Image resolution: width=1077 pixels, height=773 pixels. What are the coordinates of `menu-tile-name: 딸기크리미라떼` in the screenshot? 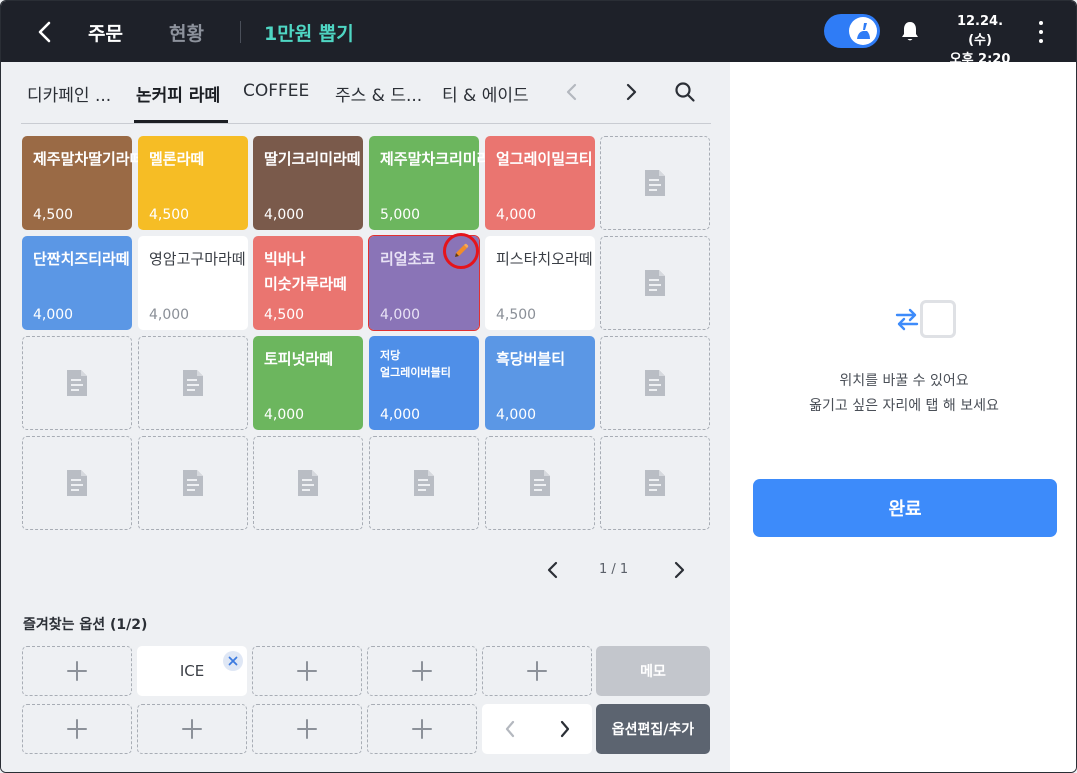 It's located at (312, 159).